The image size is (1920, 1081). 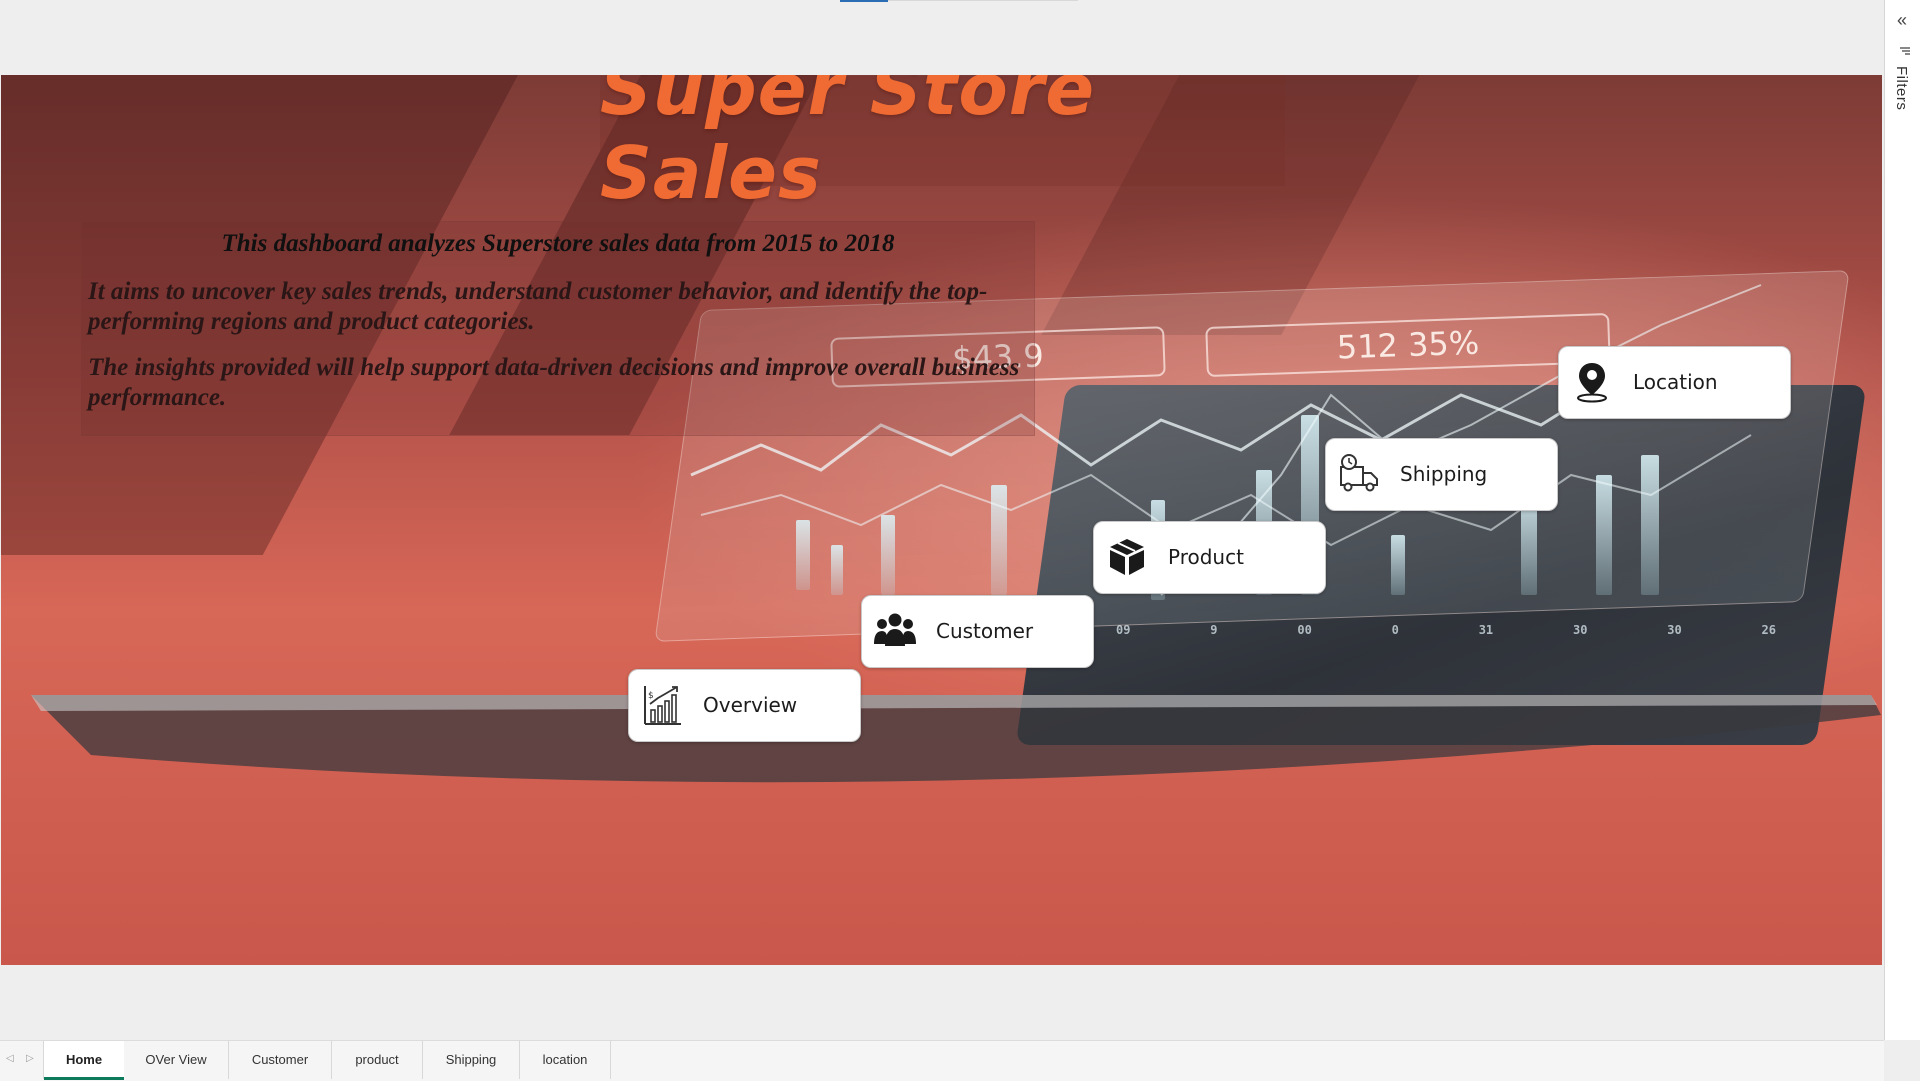 I want to click on nav-button-customer: Customer, so click(x=977, y=631).